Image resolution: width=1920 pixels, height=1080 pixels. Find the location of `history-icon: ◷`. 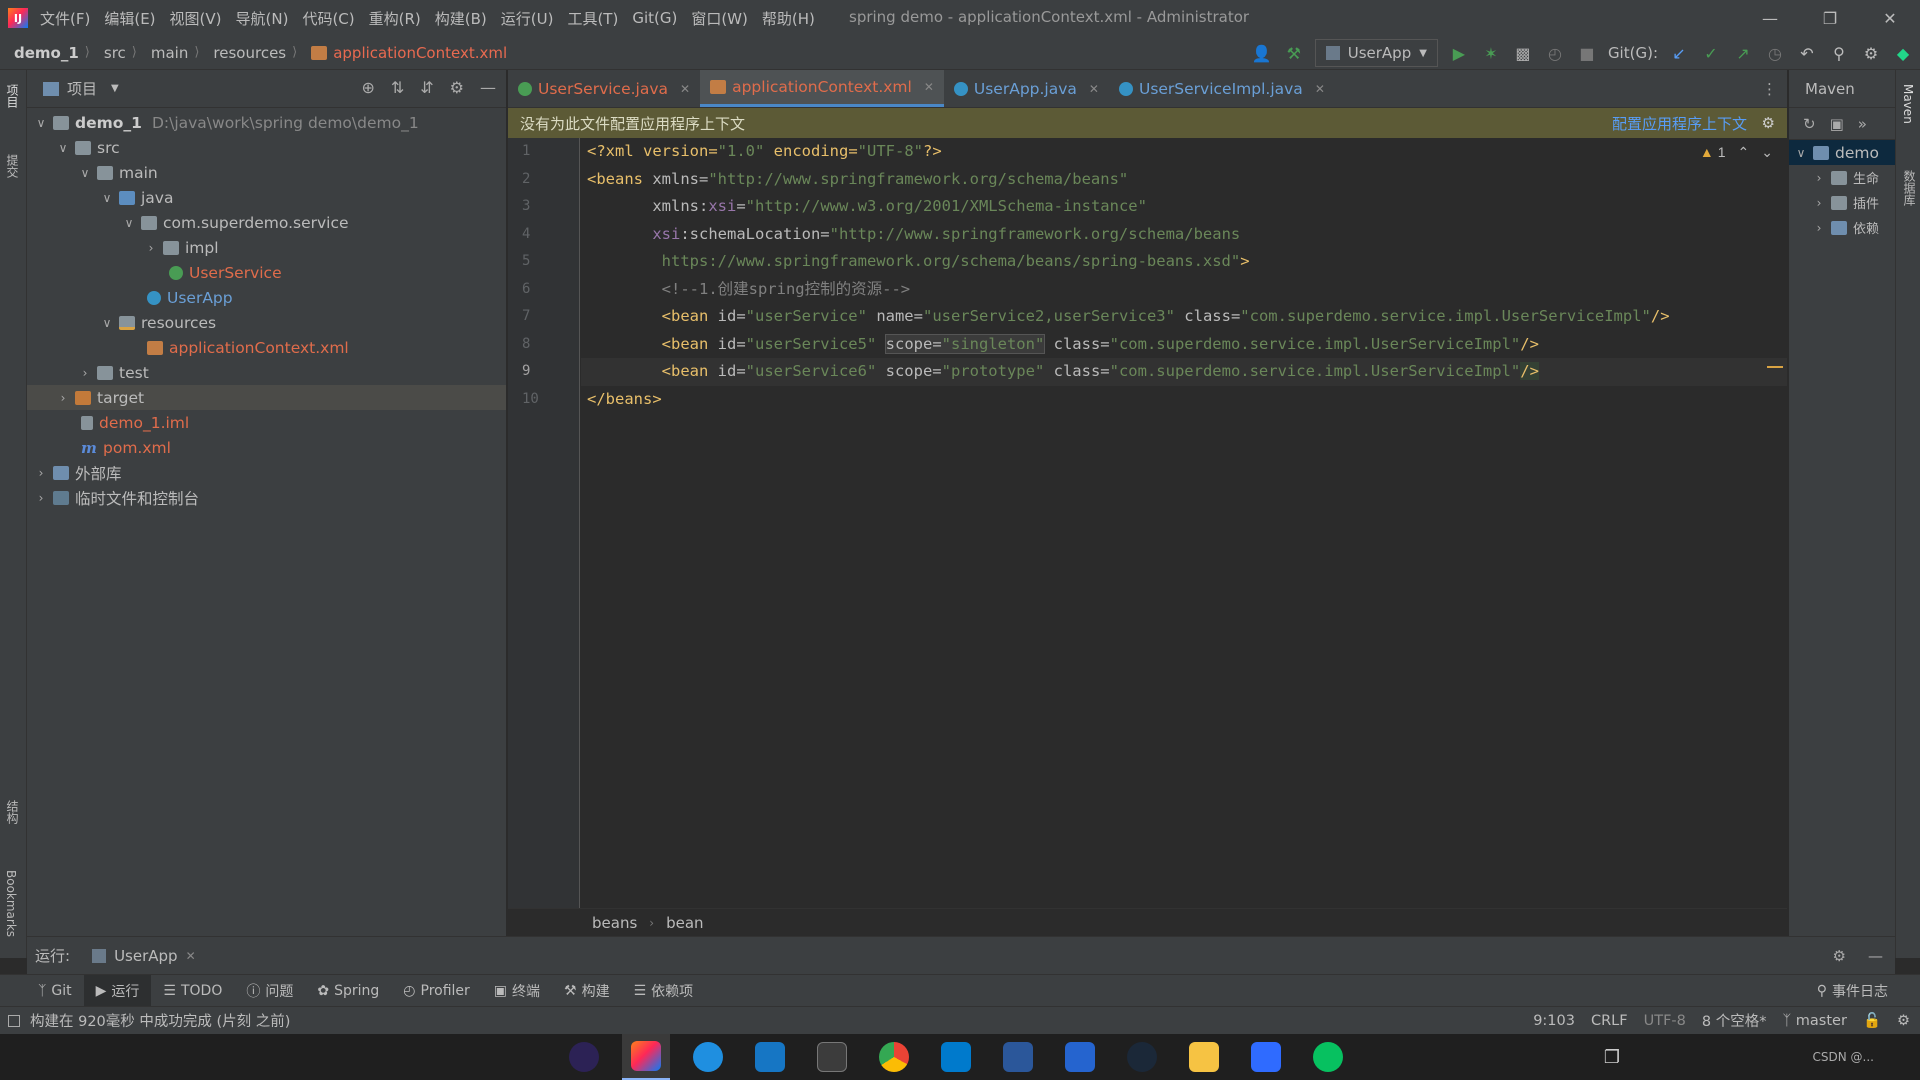

history-icon: ◷ is located at coordinates (1775, 53).